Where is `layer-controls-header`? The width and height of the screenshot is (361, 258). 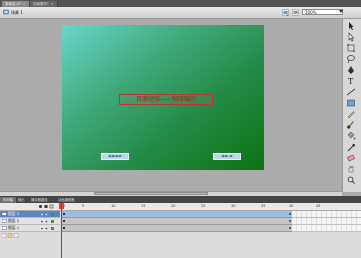
layer-controls-header is located at coordinates (49, 206).